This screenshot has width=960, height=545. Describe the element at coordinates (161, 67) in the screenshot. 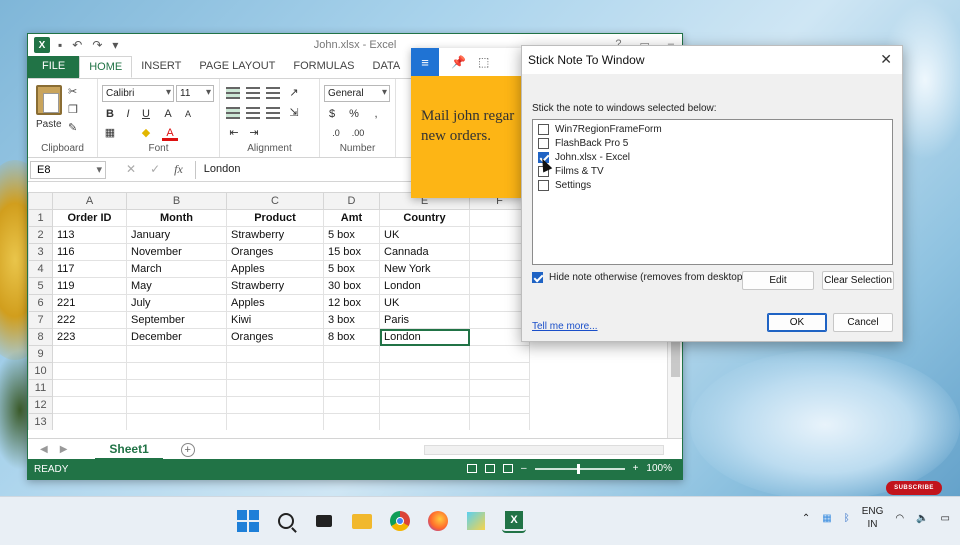

I see `tab-insert: INSERT` at that location.